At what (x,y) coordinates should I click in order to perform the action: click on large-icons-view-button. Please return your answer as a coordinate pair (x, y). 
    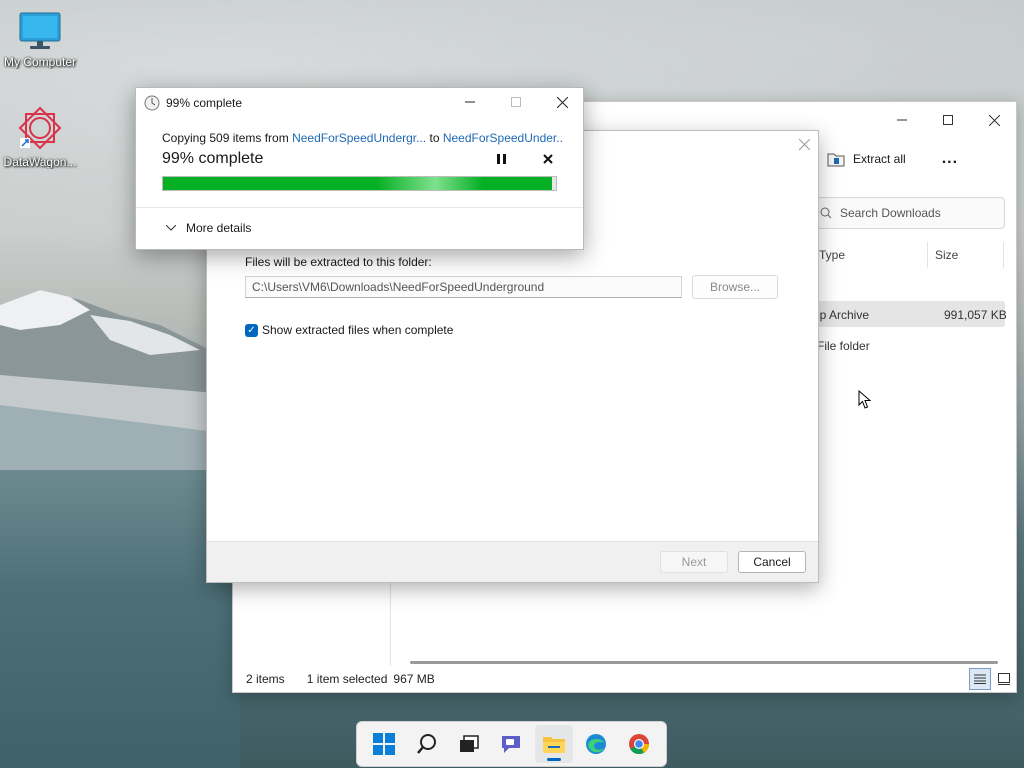
    Looking at the image, I should click on (1004, 679).